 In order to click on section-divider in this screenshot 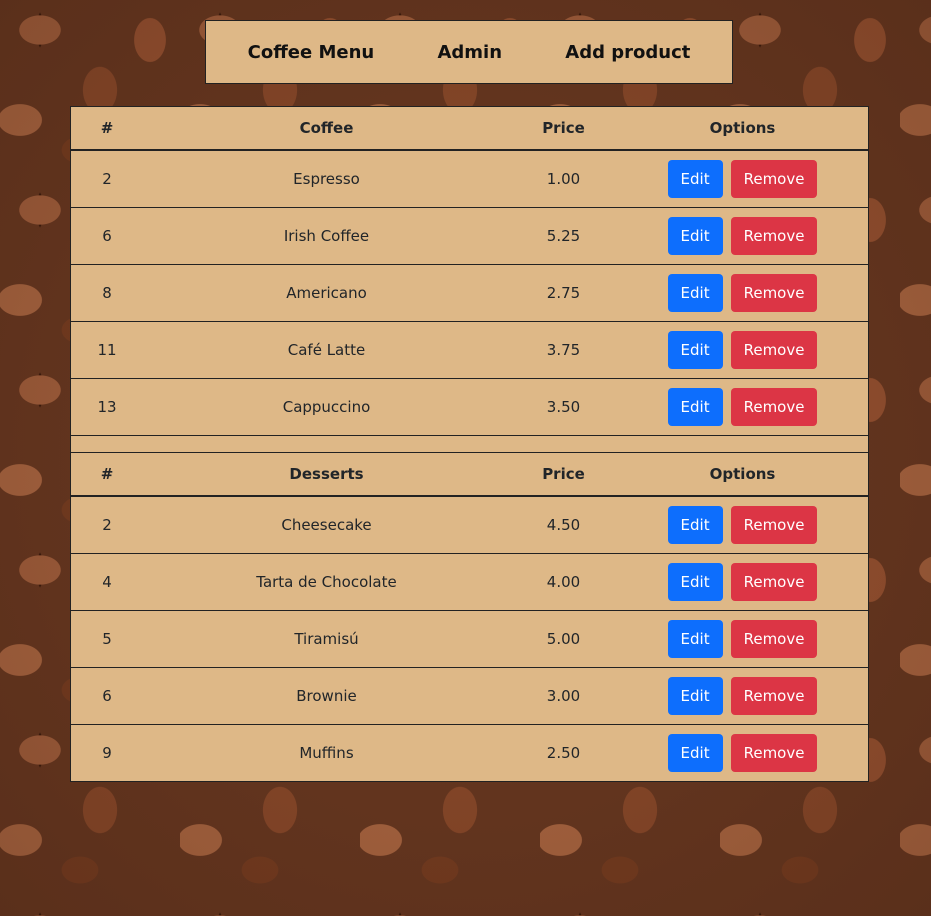, I will do `click(469, 444)`.